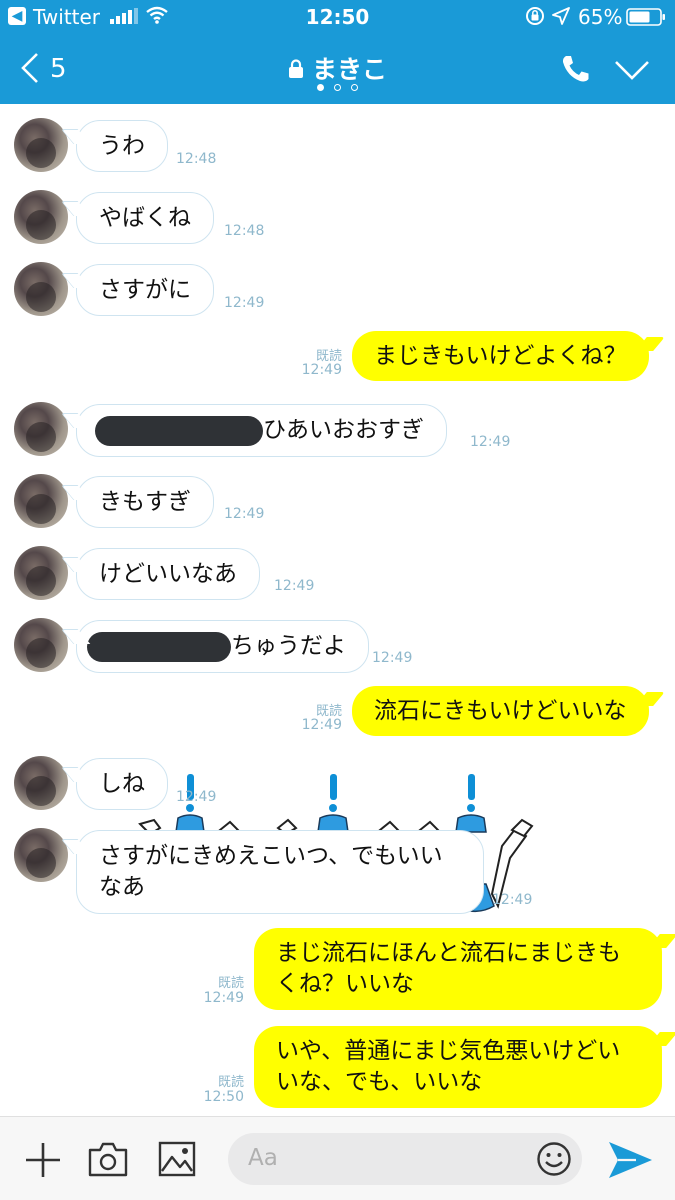  I want to click on message-line: いな、でも、いいな, so click(379, 1082).